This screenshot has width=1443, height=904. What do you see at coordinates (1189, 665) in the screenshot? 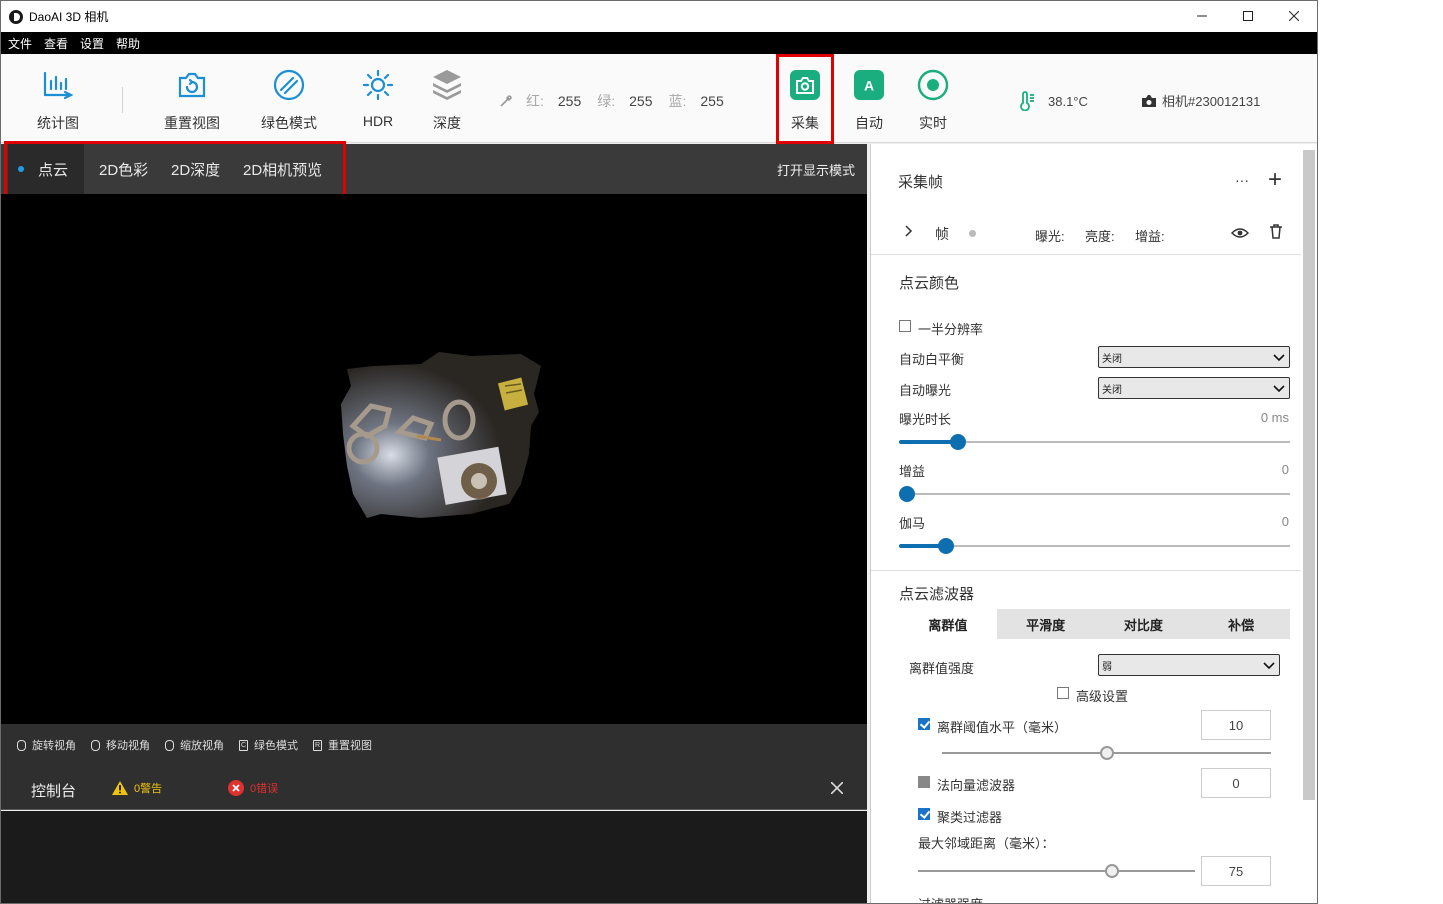
I see `outlier-strength-select: 弱` at bounding box center [1189, 665].